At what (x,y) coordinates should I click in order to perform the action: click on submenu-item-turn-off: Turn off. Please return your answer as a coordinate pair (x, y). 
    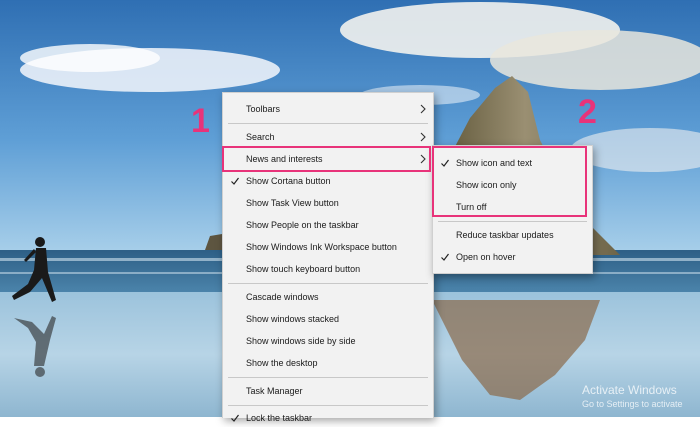
    Looking at the image, I should click on (512, 207).